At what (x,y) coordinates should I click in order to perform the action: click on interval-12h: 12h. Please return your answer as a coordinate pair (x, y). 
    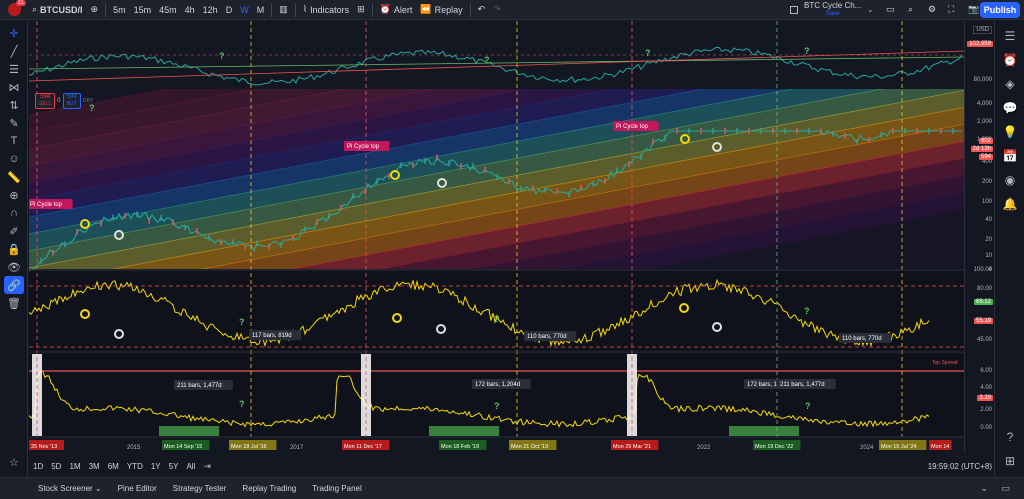
    Looking at the image, I should click on (210, 10).